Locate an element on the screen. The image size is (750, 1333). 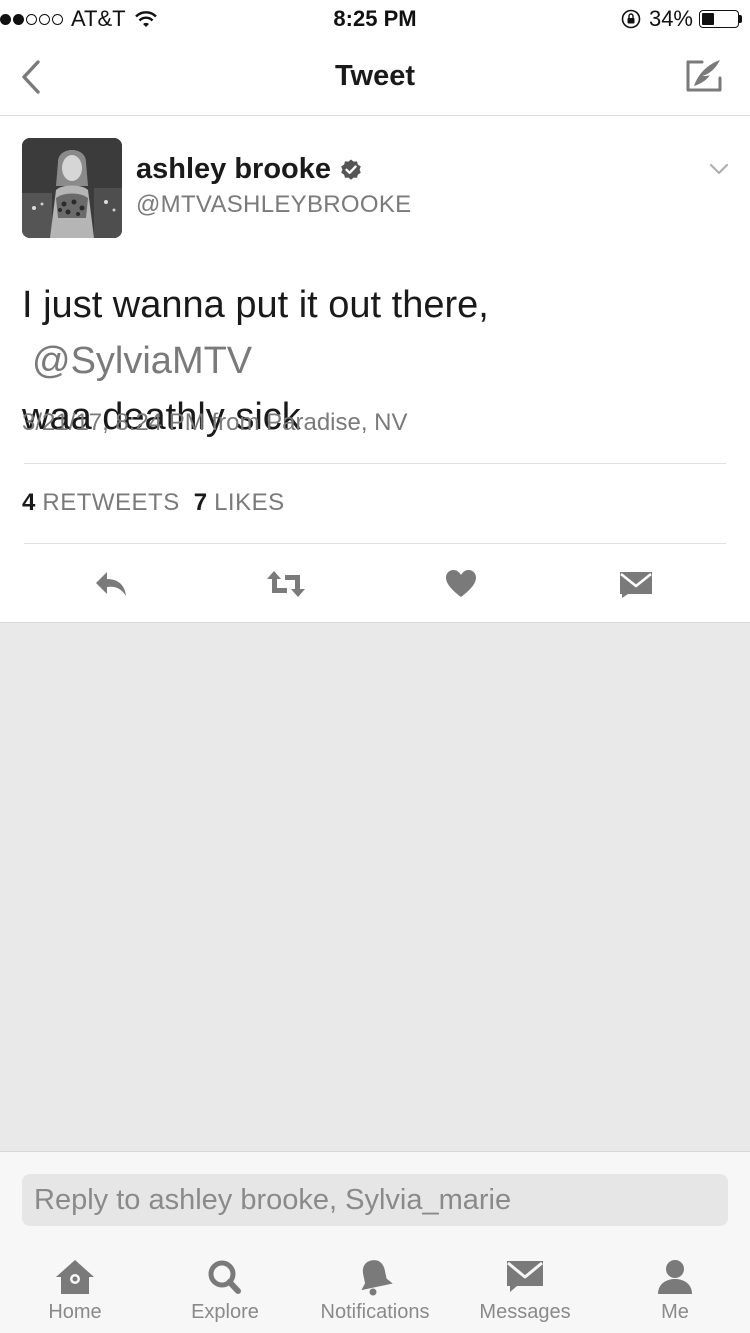
battery-icon is located at coordinates (719, 19).